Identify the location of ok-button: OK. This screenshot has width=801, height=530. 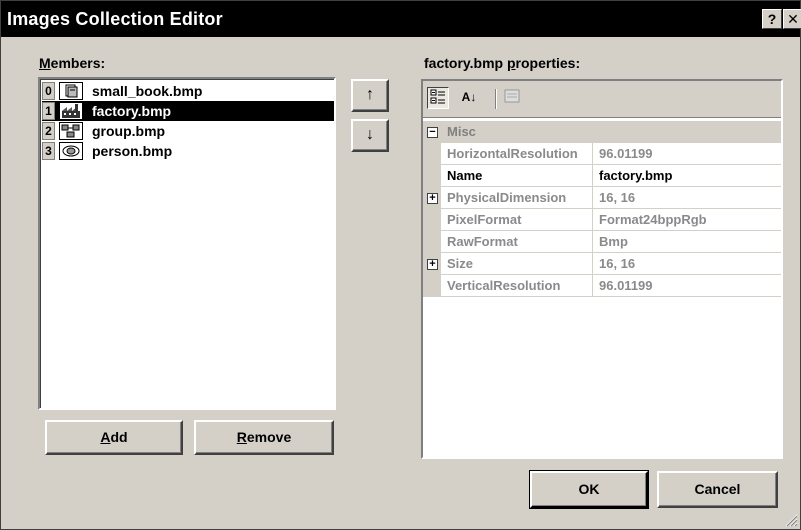
(589, 489).